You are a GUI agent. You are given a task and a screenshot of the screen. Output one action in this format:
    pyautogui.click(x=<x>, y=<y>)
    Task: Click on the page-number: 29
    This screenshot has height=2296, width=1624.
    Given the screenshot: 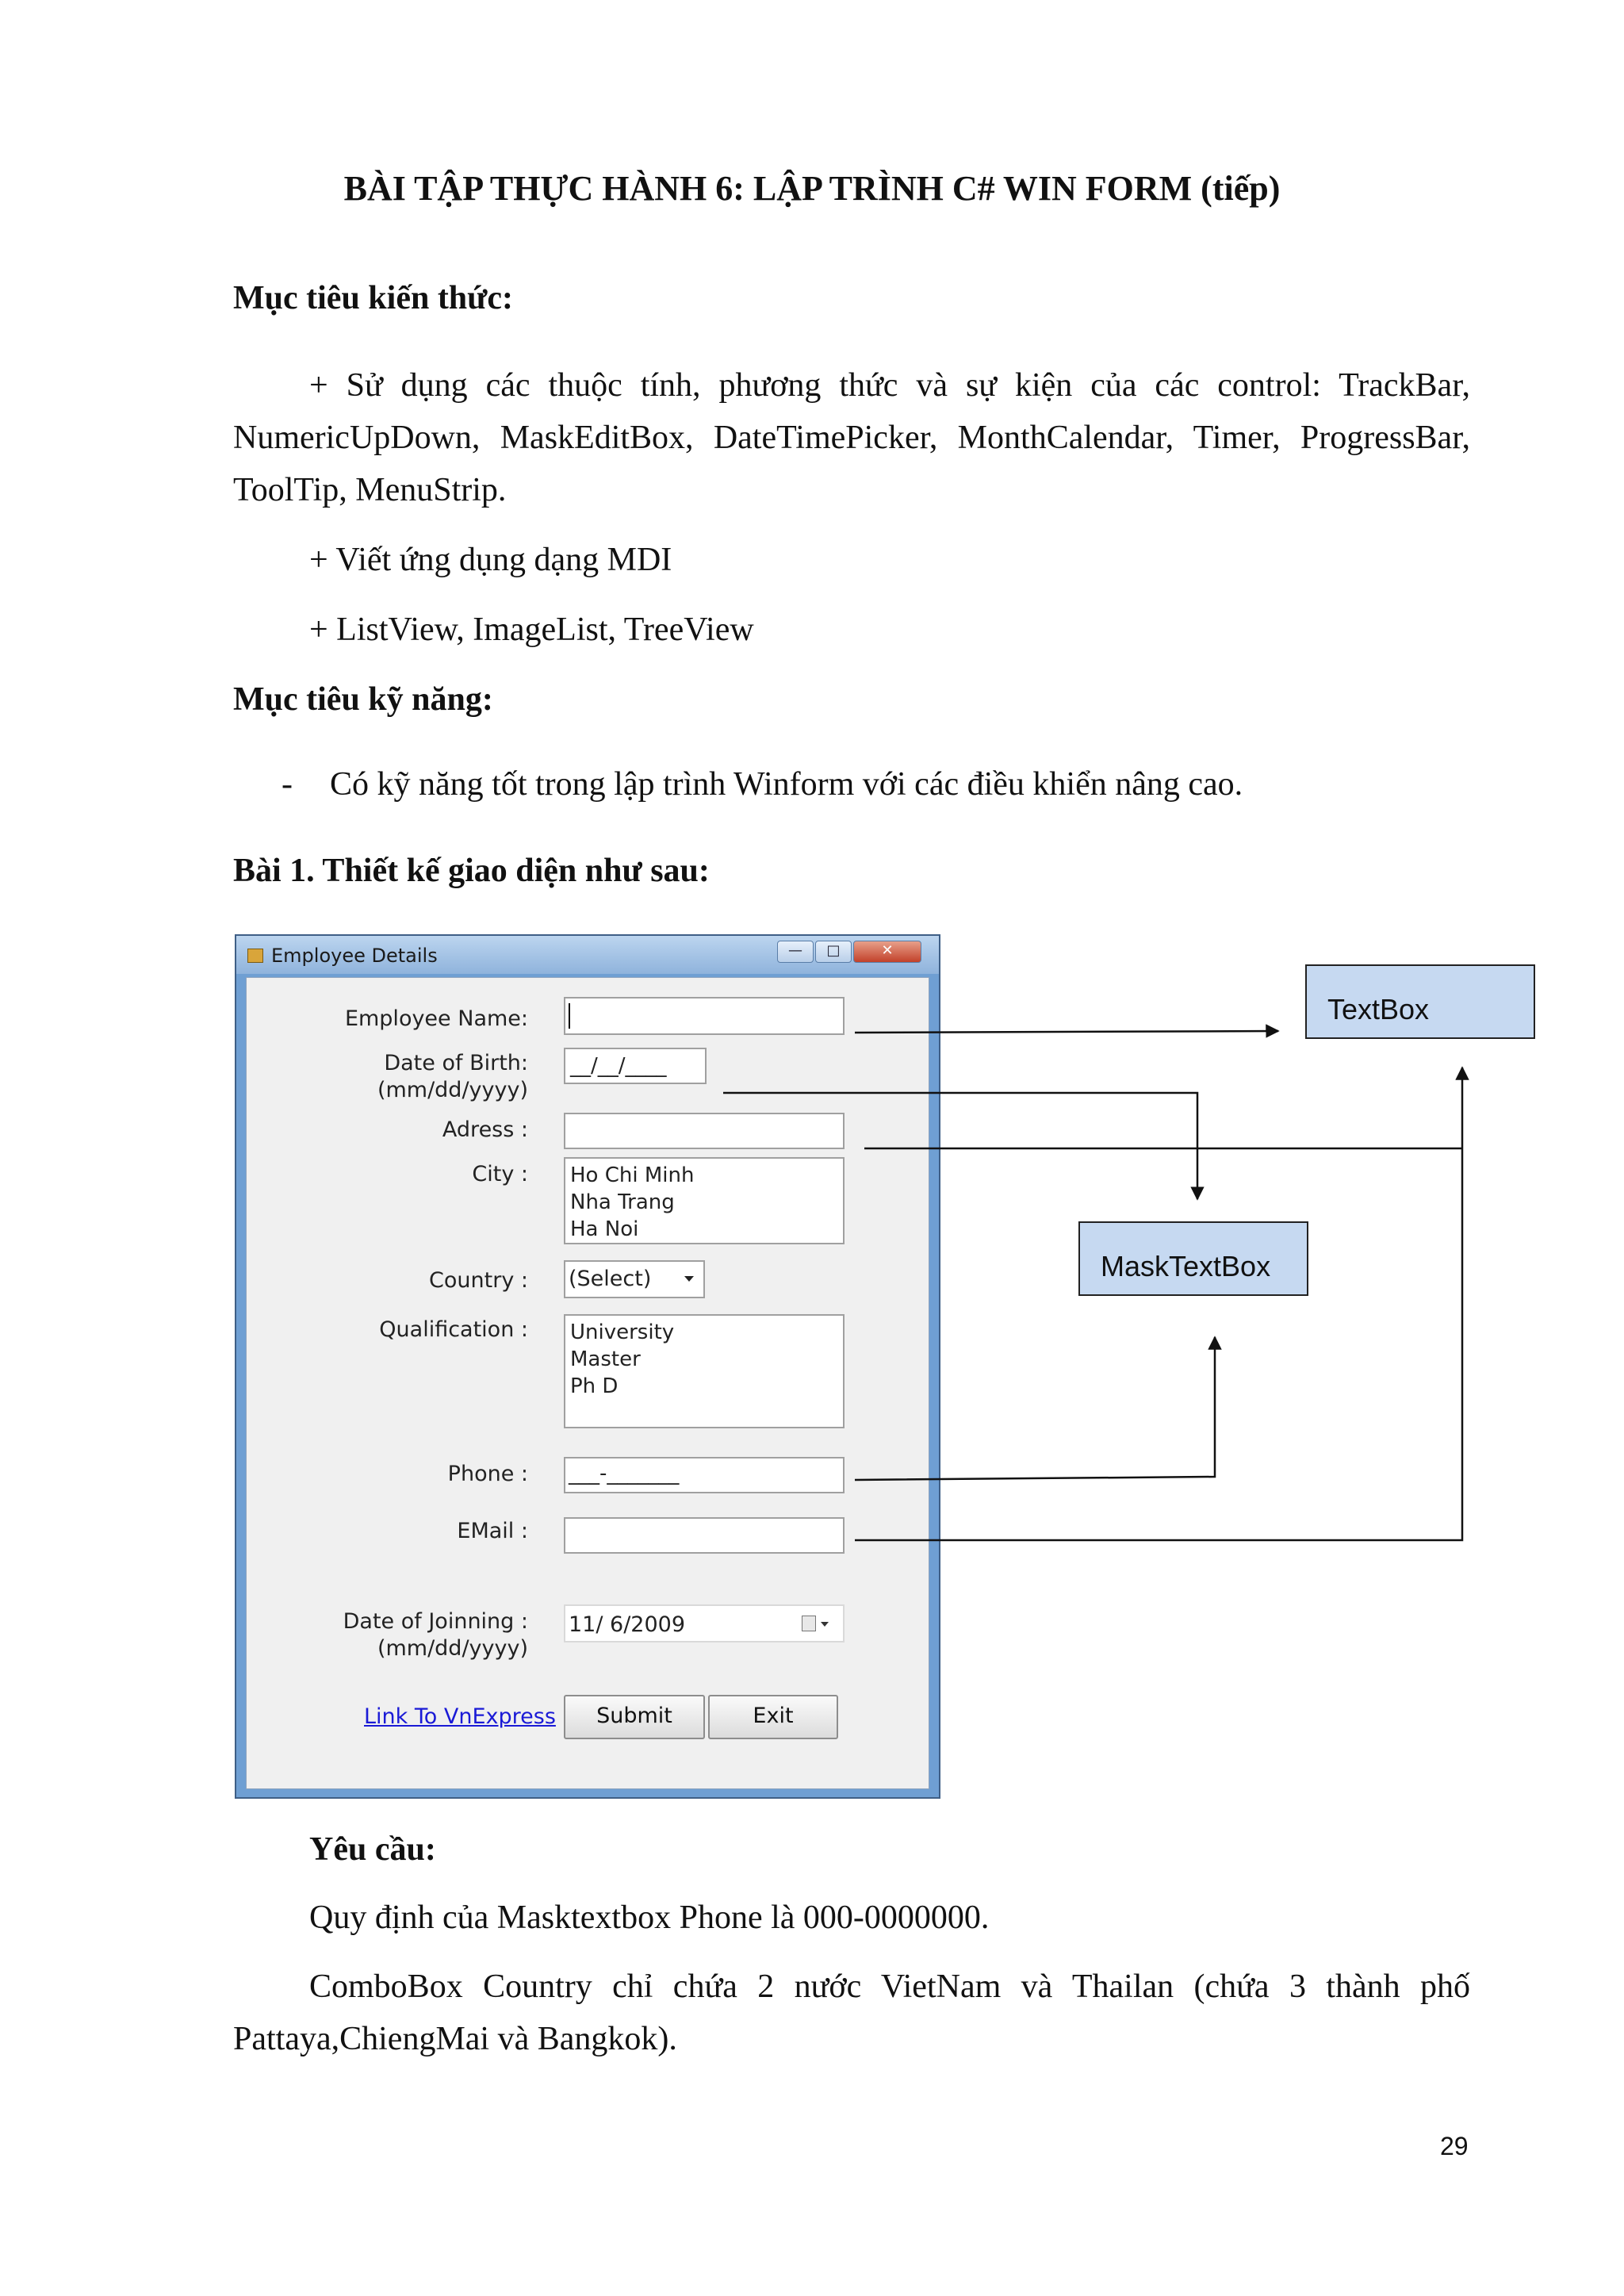 What is the action you would take?
    pyautogui.click(x=1454, y=2146)
    